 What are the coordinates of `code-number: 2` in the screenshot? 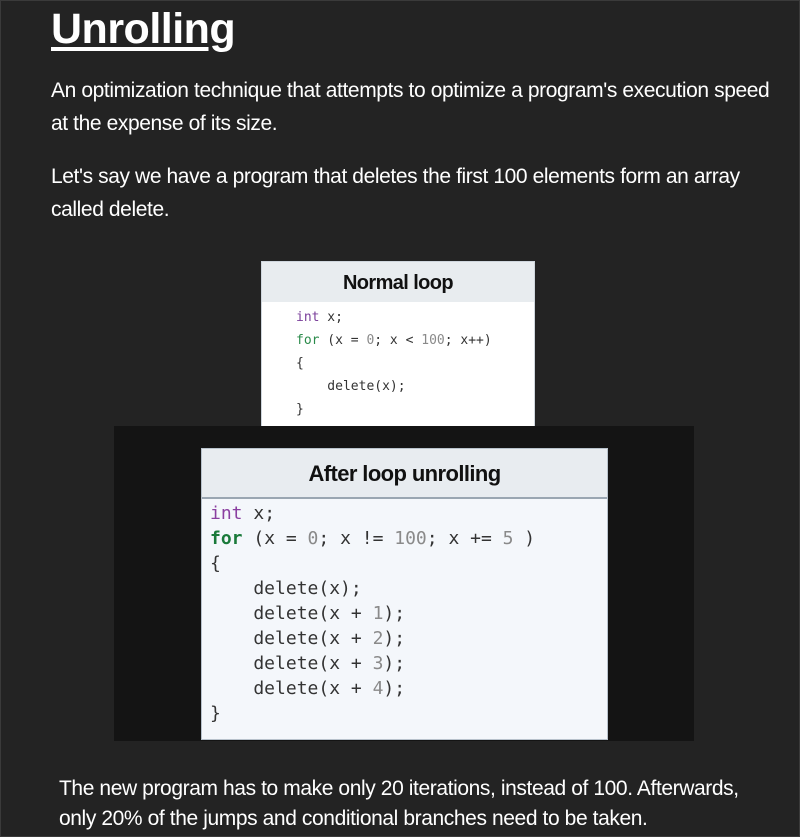 It's located at (378, 638).